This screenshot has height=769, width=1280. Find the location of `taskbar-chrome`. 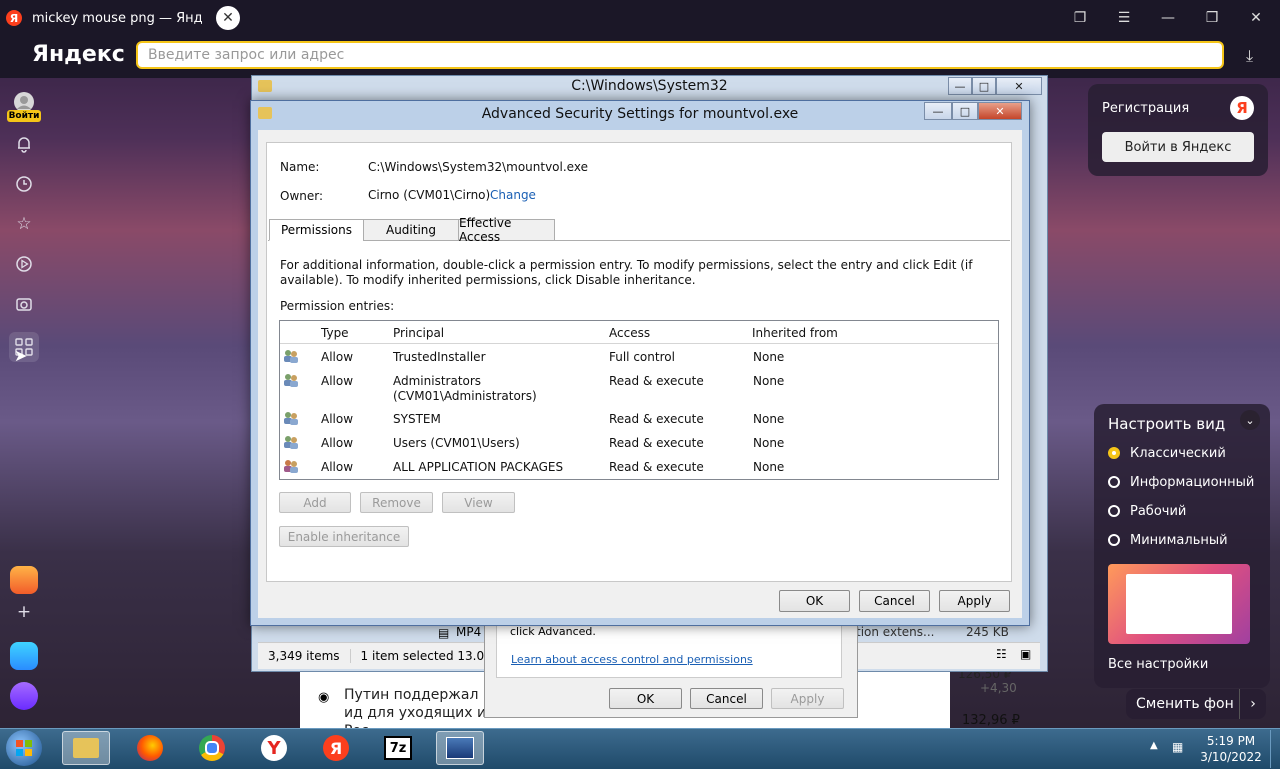

taskbar-chrome is located at coordinates (212, 748).